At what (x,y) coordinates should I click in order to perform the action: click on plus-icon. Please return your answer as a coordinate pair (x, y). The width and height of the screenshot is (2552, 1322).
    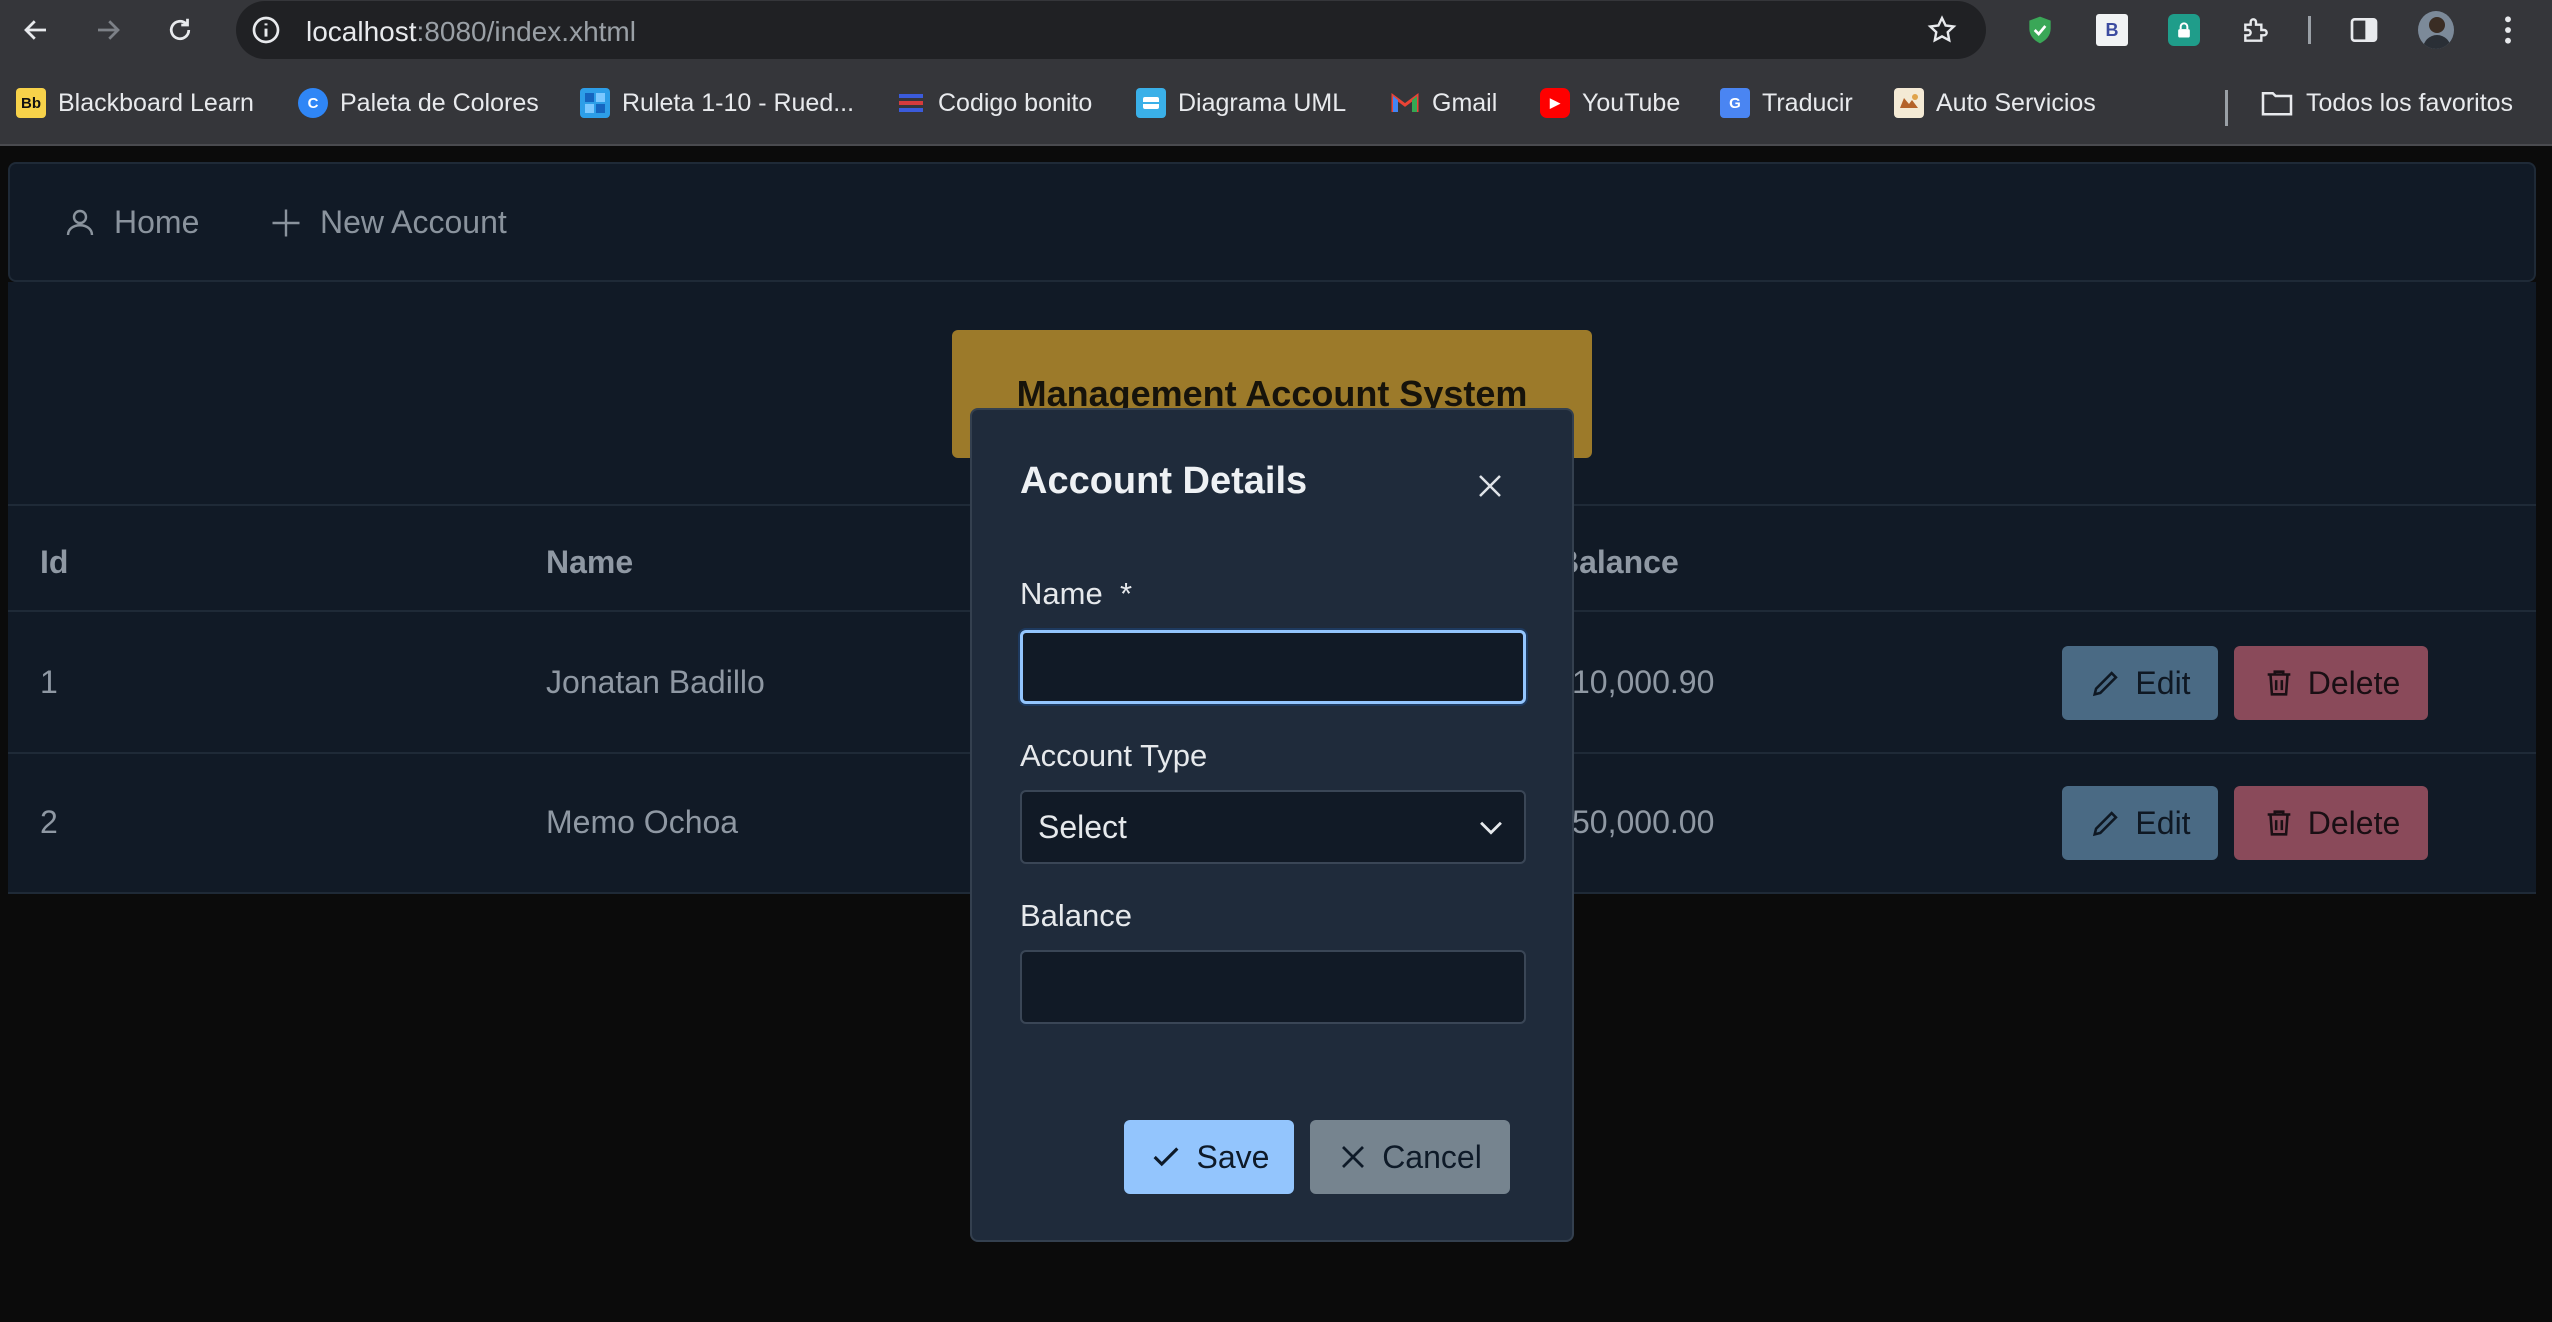
    Looking at the image, I should click on (286, 222).